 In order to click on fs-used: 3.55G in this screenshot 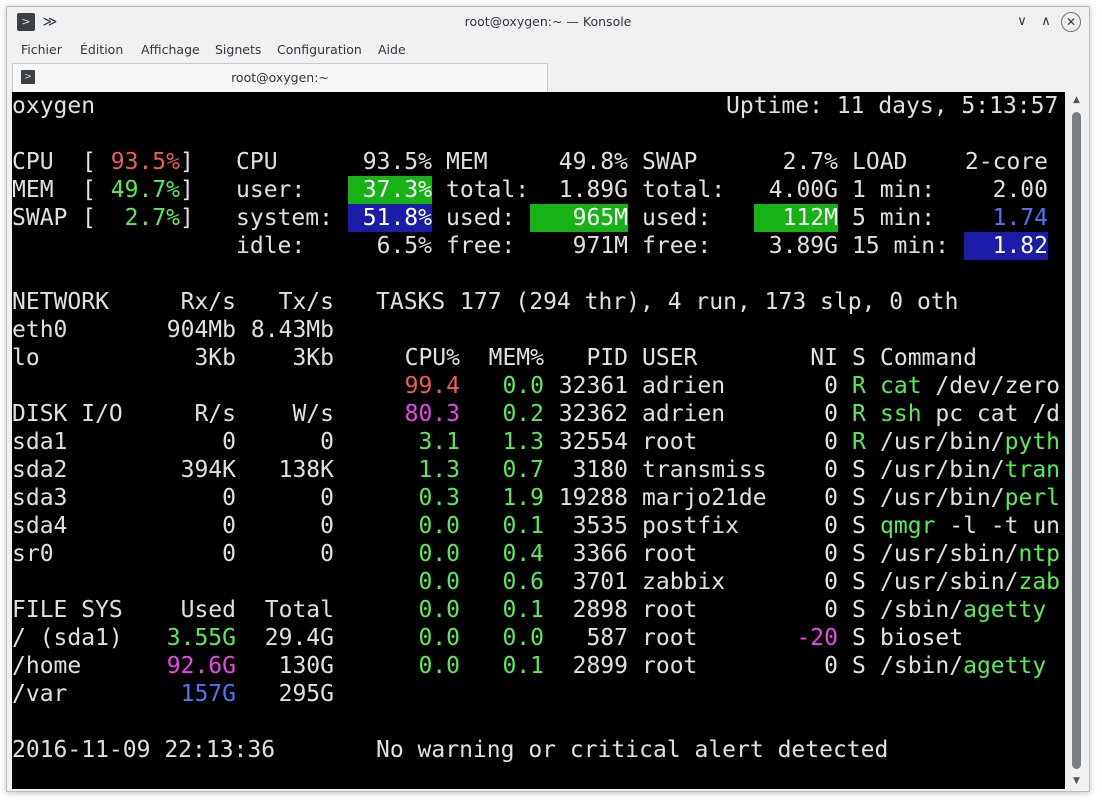, I will do `click(201, 638)`.